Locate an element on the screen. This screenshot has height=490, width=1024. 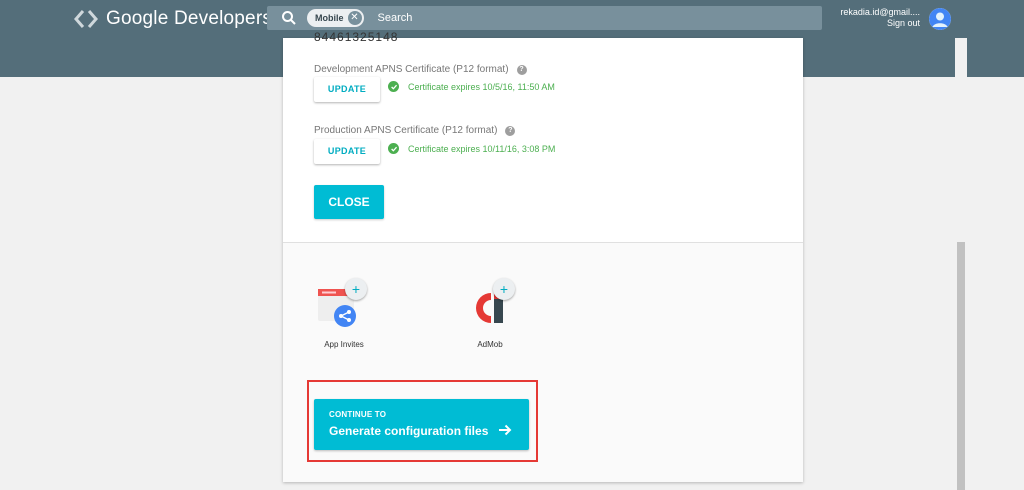
scrollbar-thumb is located at coordinates (961, 366).